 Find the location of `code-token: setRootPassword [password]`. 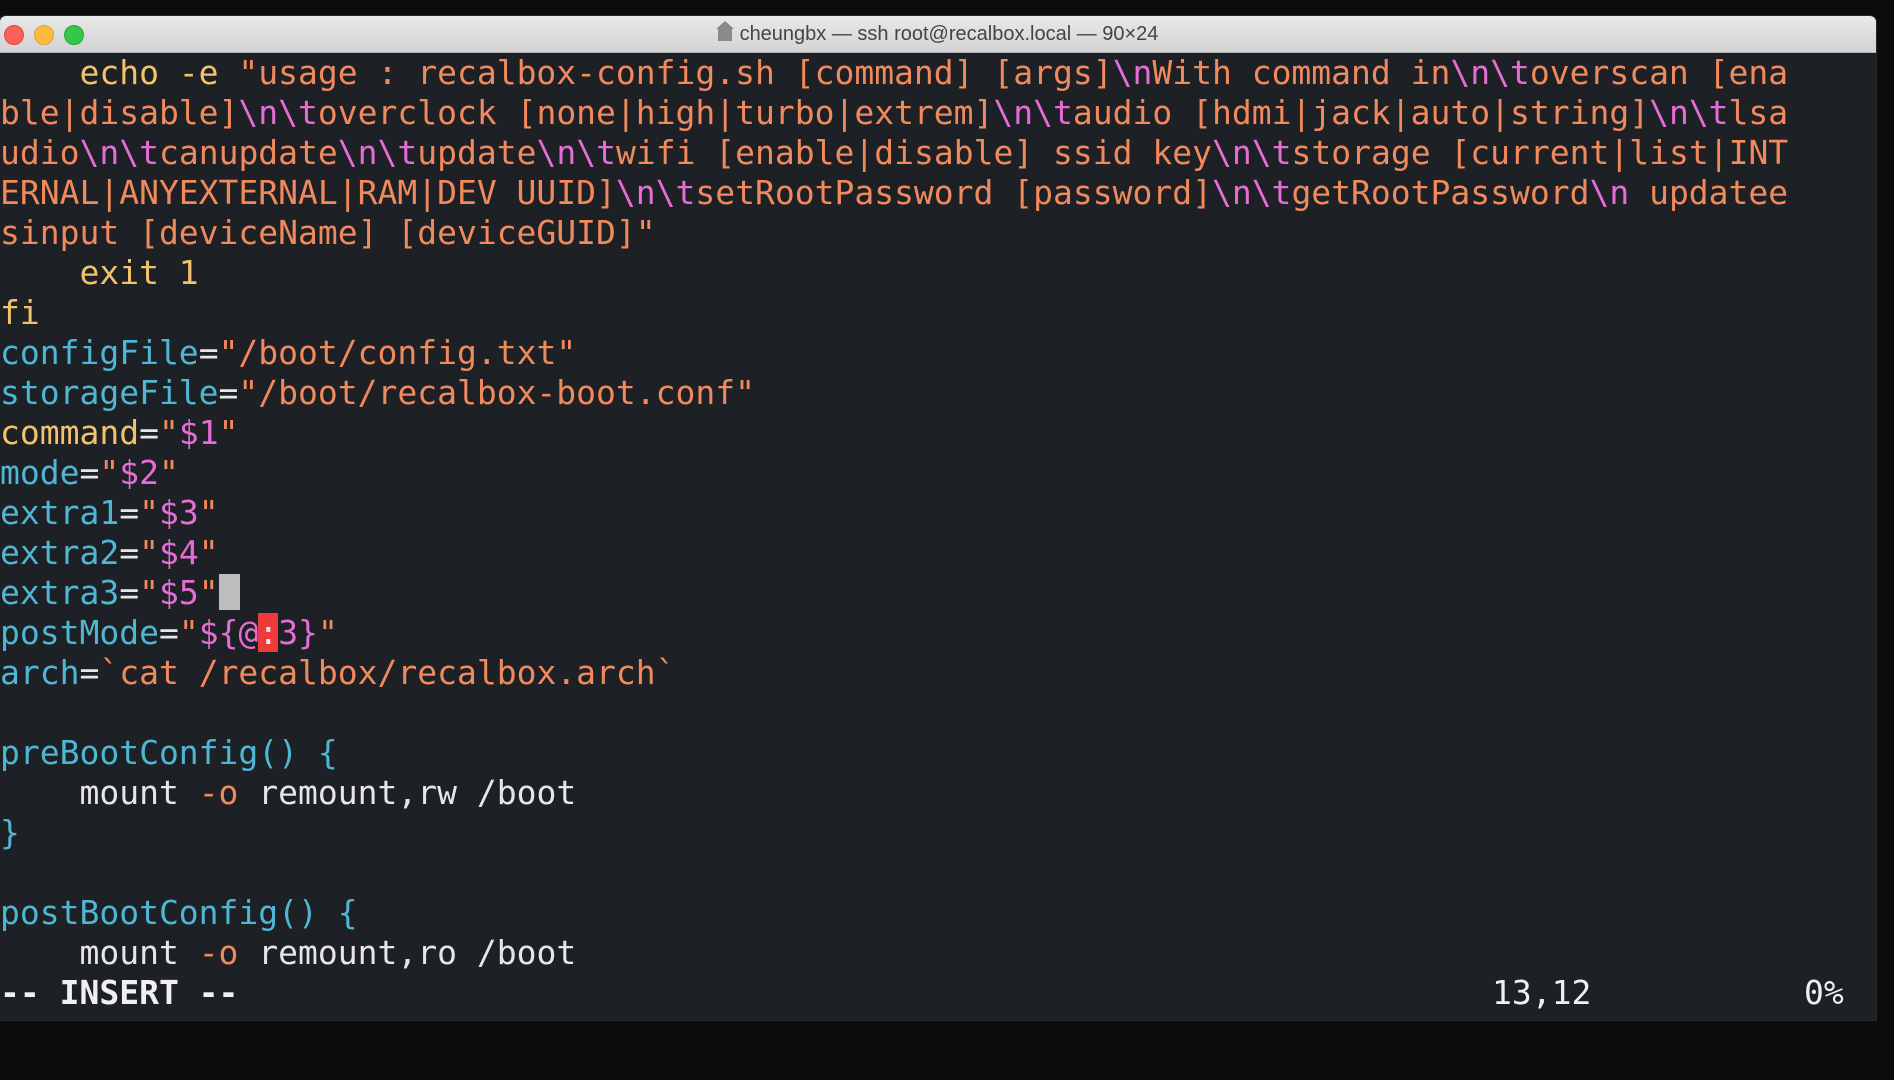

code-token: setRootPassword [password] is located at coordinates (953, 192).